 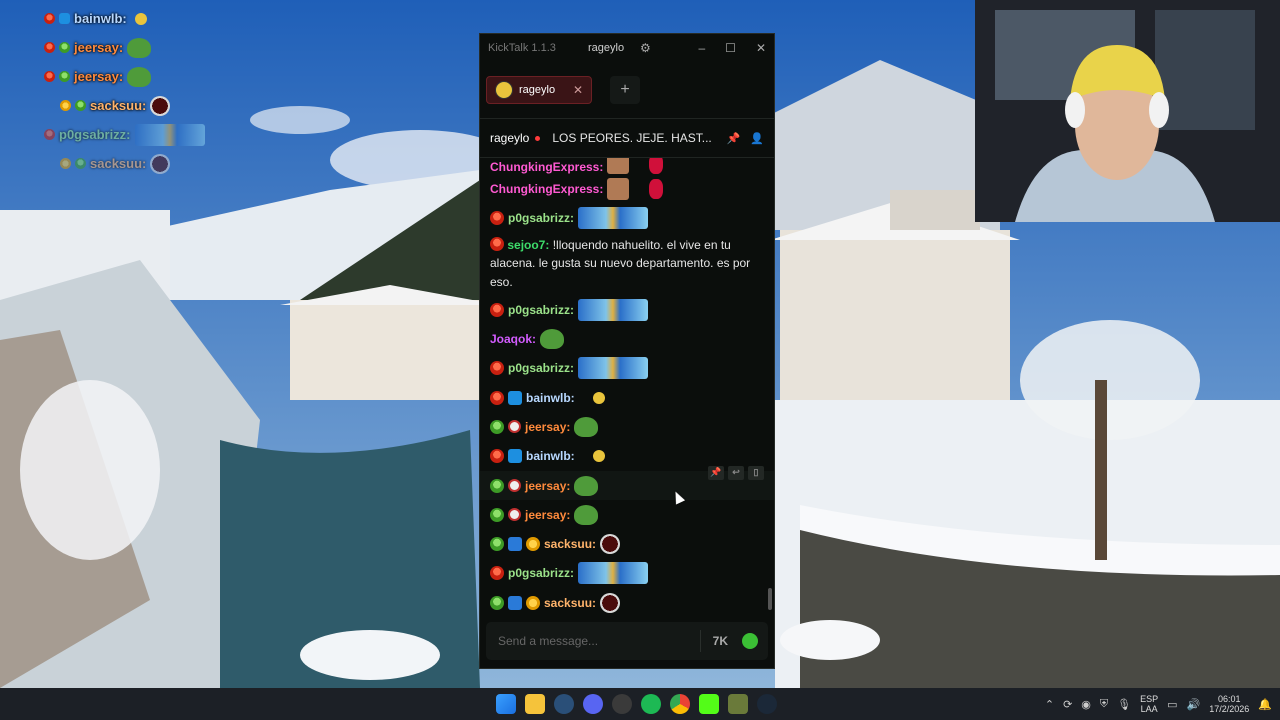 I want to click on file-explorer-icon, so click(x=535, y=704).